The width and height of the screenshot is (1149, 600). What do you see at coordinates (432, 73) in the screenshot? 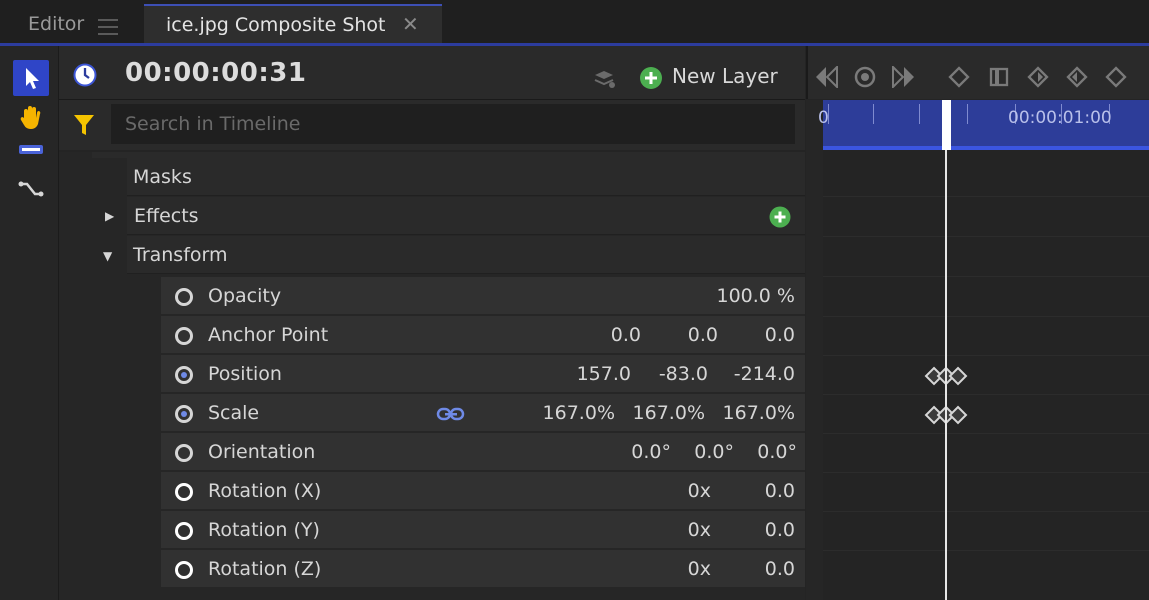
I see `timeline-toolbar: 00:00:00:31 New Layer` at bounding box center [432, 73].